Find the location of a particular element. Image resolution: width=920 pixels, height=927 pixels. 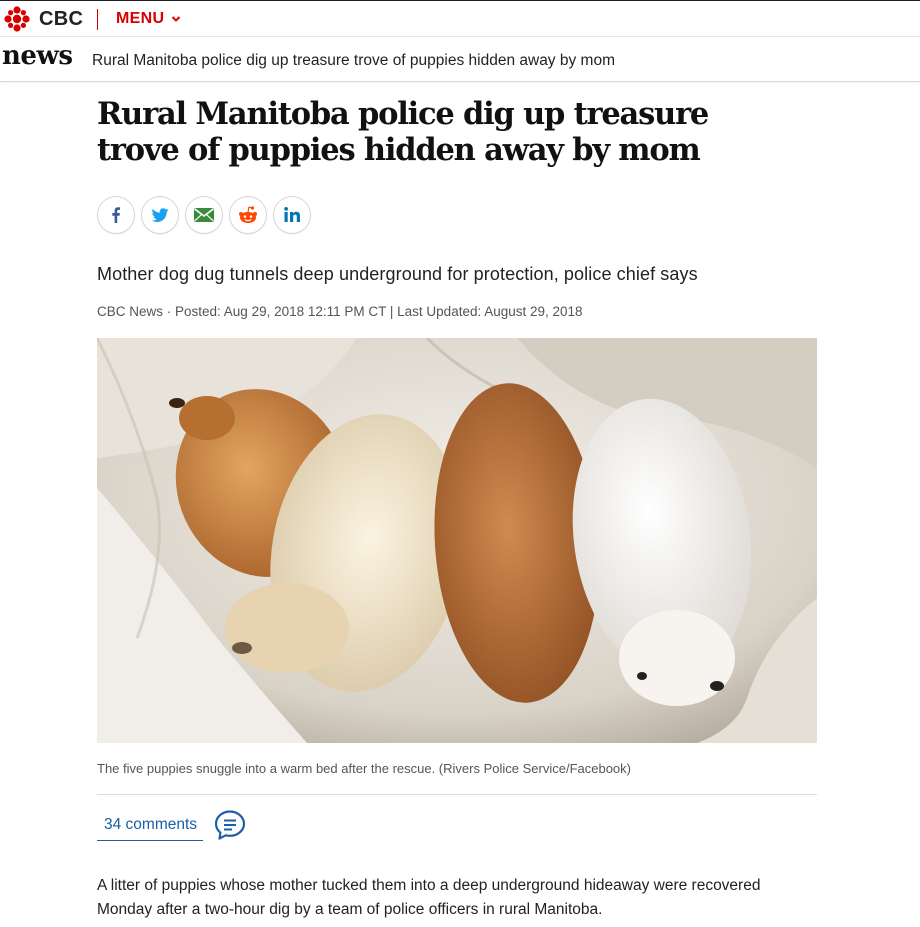

comments-link: 34 comments is located at coordinates (150, 825).